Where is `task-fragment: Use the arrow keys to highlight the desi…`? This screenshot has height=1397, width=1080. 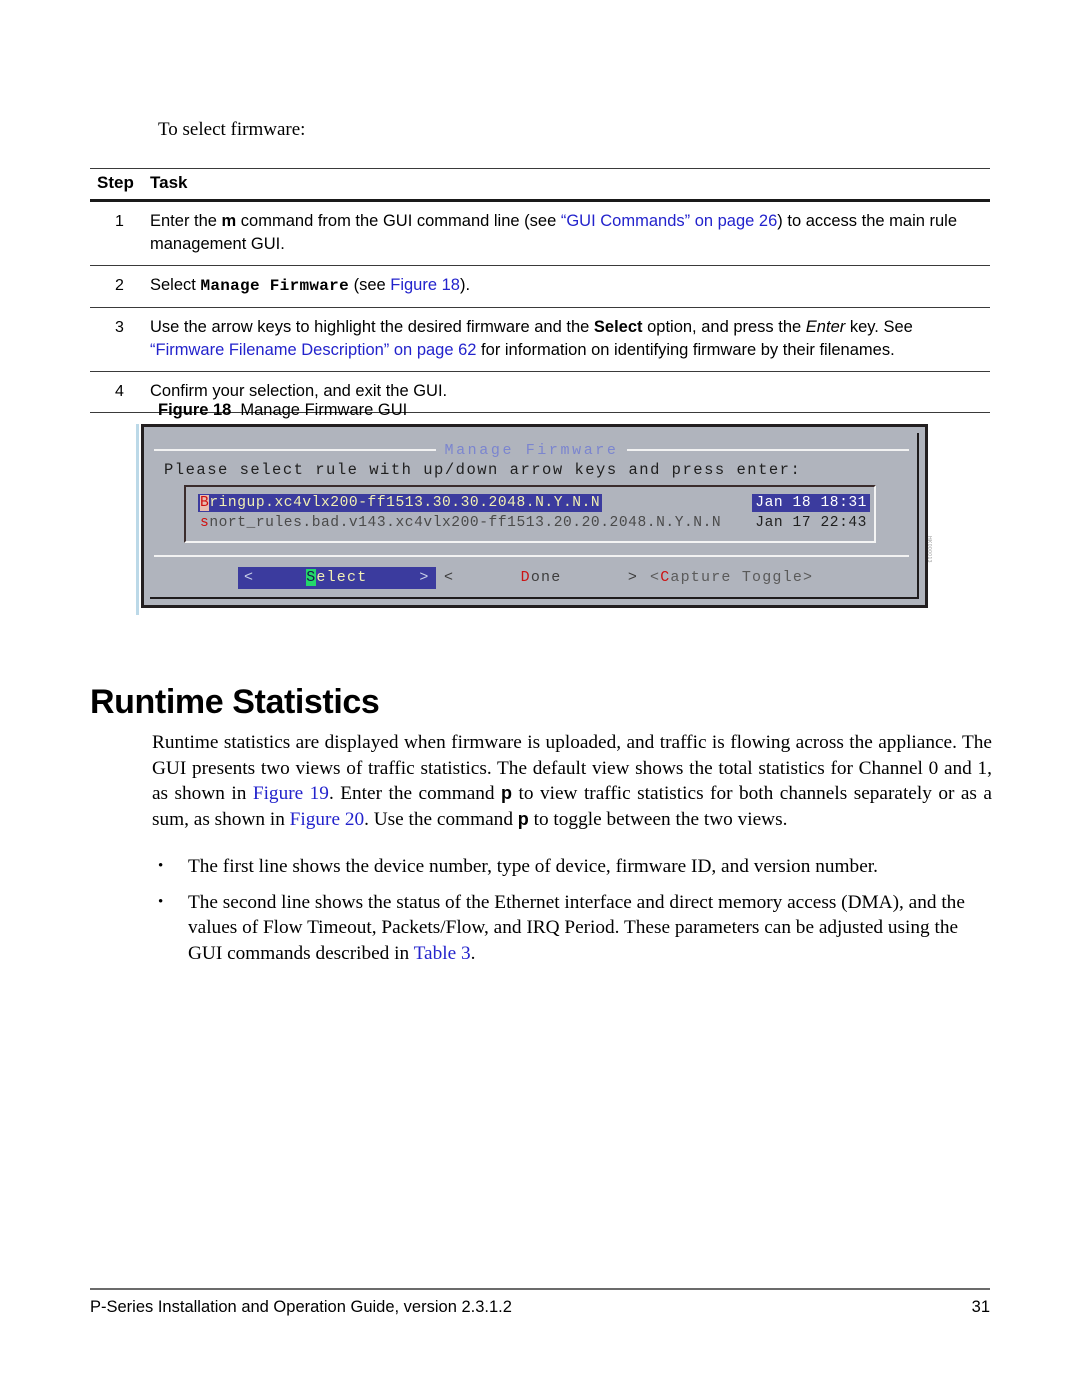
task-fragment: Use the arrow keys to highlight the desi… is located at coordinates (372, 327).